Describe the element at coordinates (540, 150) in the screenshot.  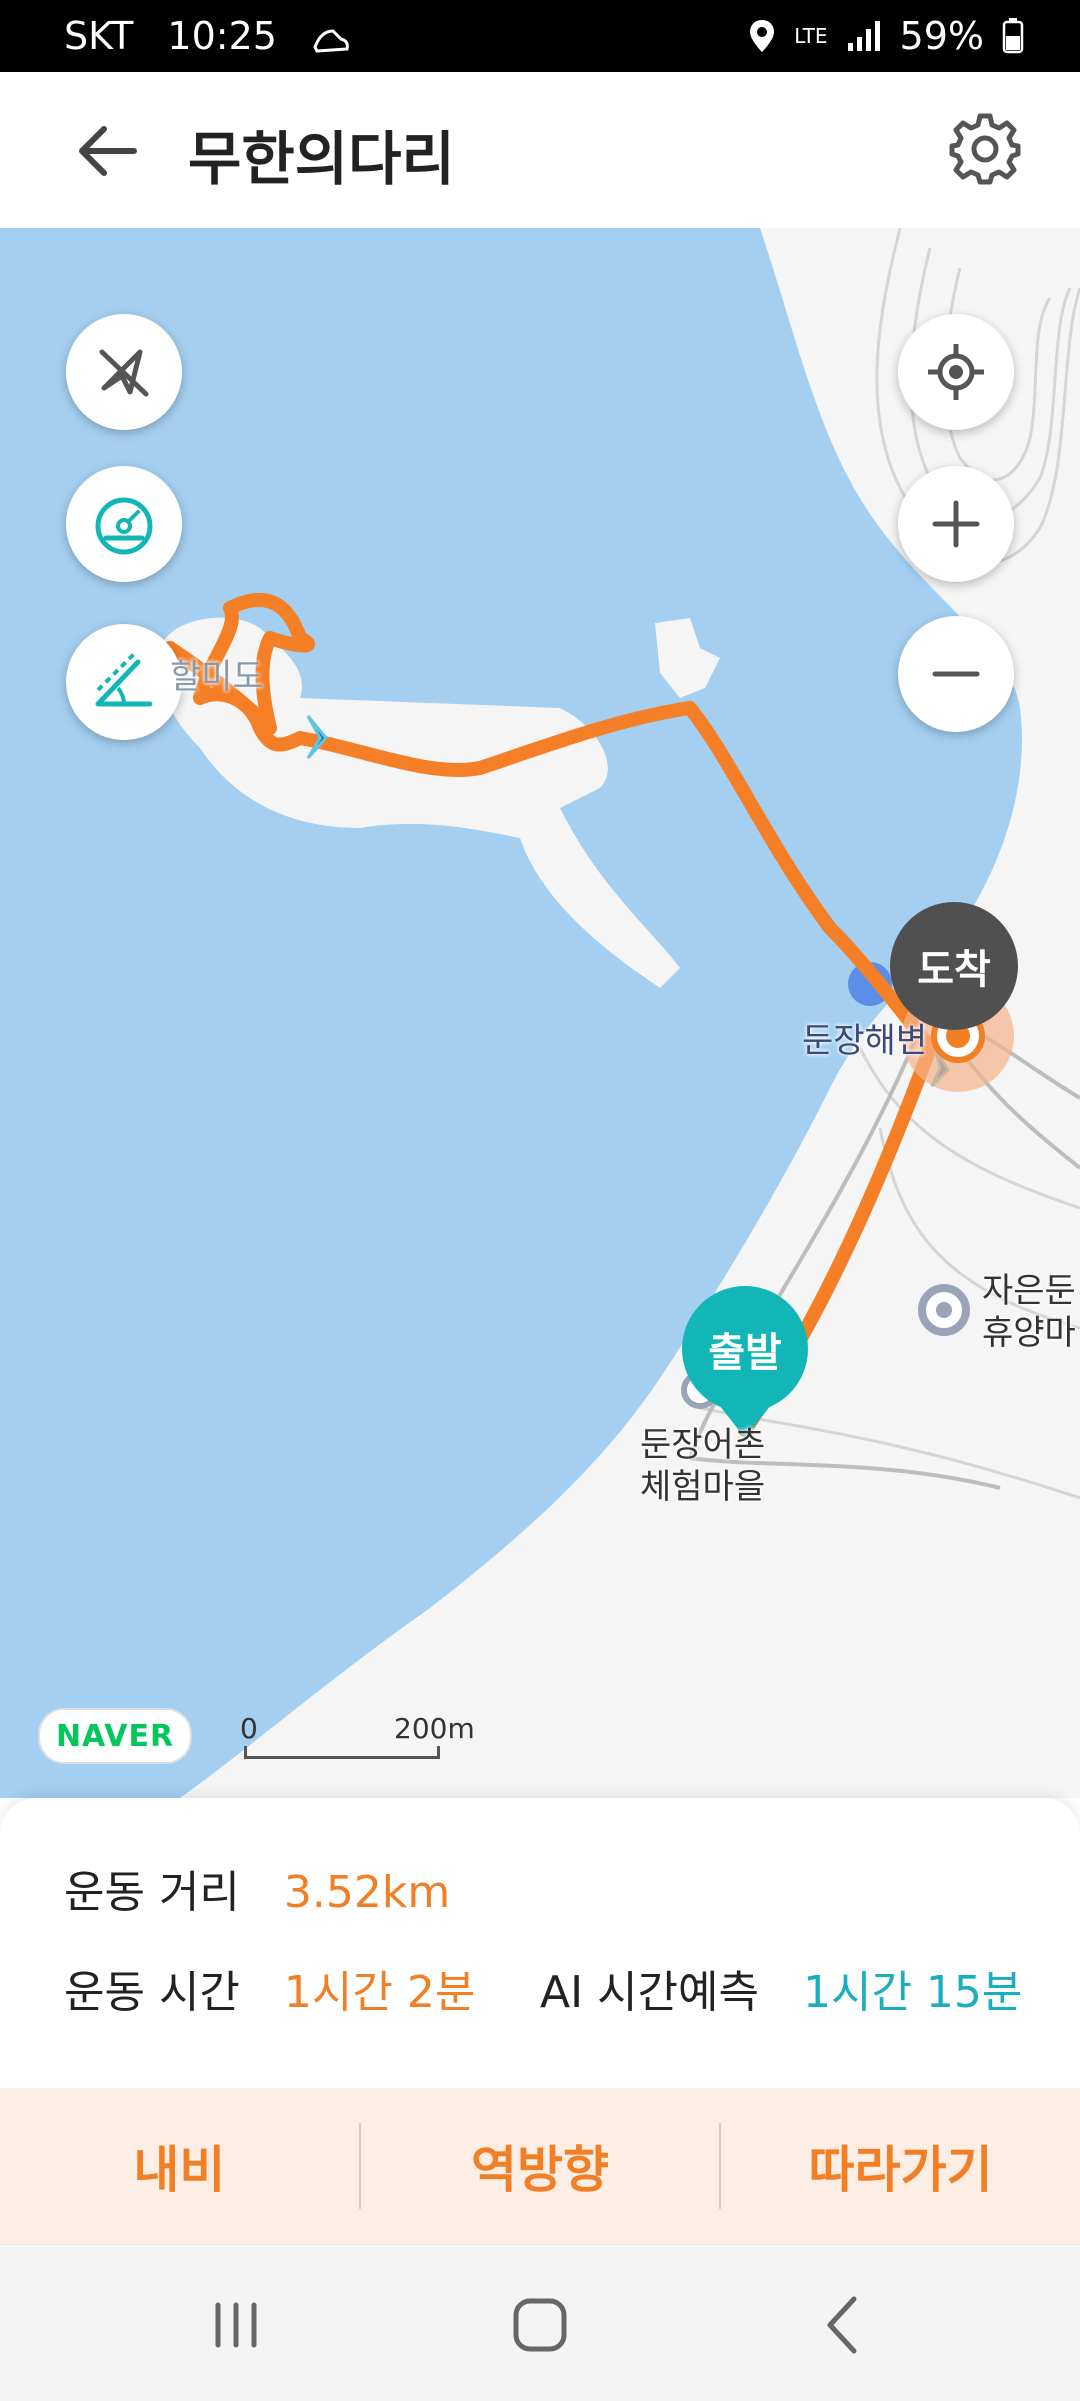
I see `app-bar: 무한의다리` at that location.